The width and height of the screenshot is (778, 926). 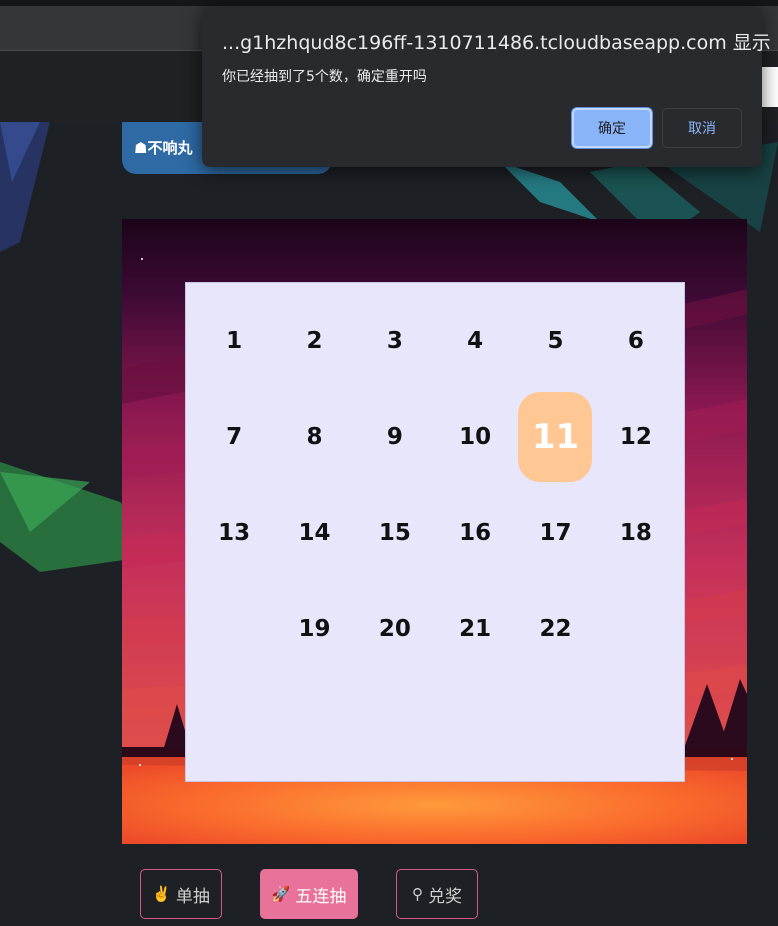 I want to click on board-cell-number: 13, so click(x=234, y=533).